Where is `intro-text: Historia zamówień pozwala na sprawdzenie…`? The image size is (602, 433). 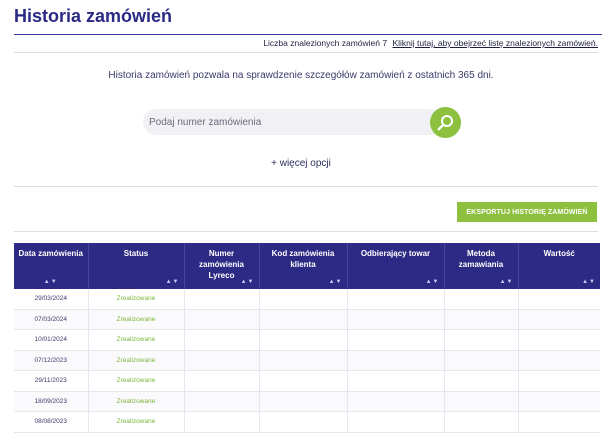 intro-text: Historia zamówień pozwala na sprawdzenie… is located at coordinates (301, 75).